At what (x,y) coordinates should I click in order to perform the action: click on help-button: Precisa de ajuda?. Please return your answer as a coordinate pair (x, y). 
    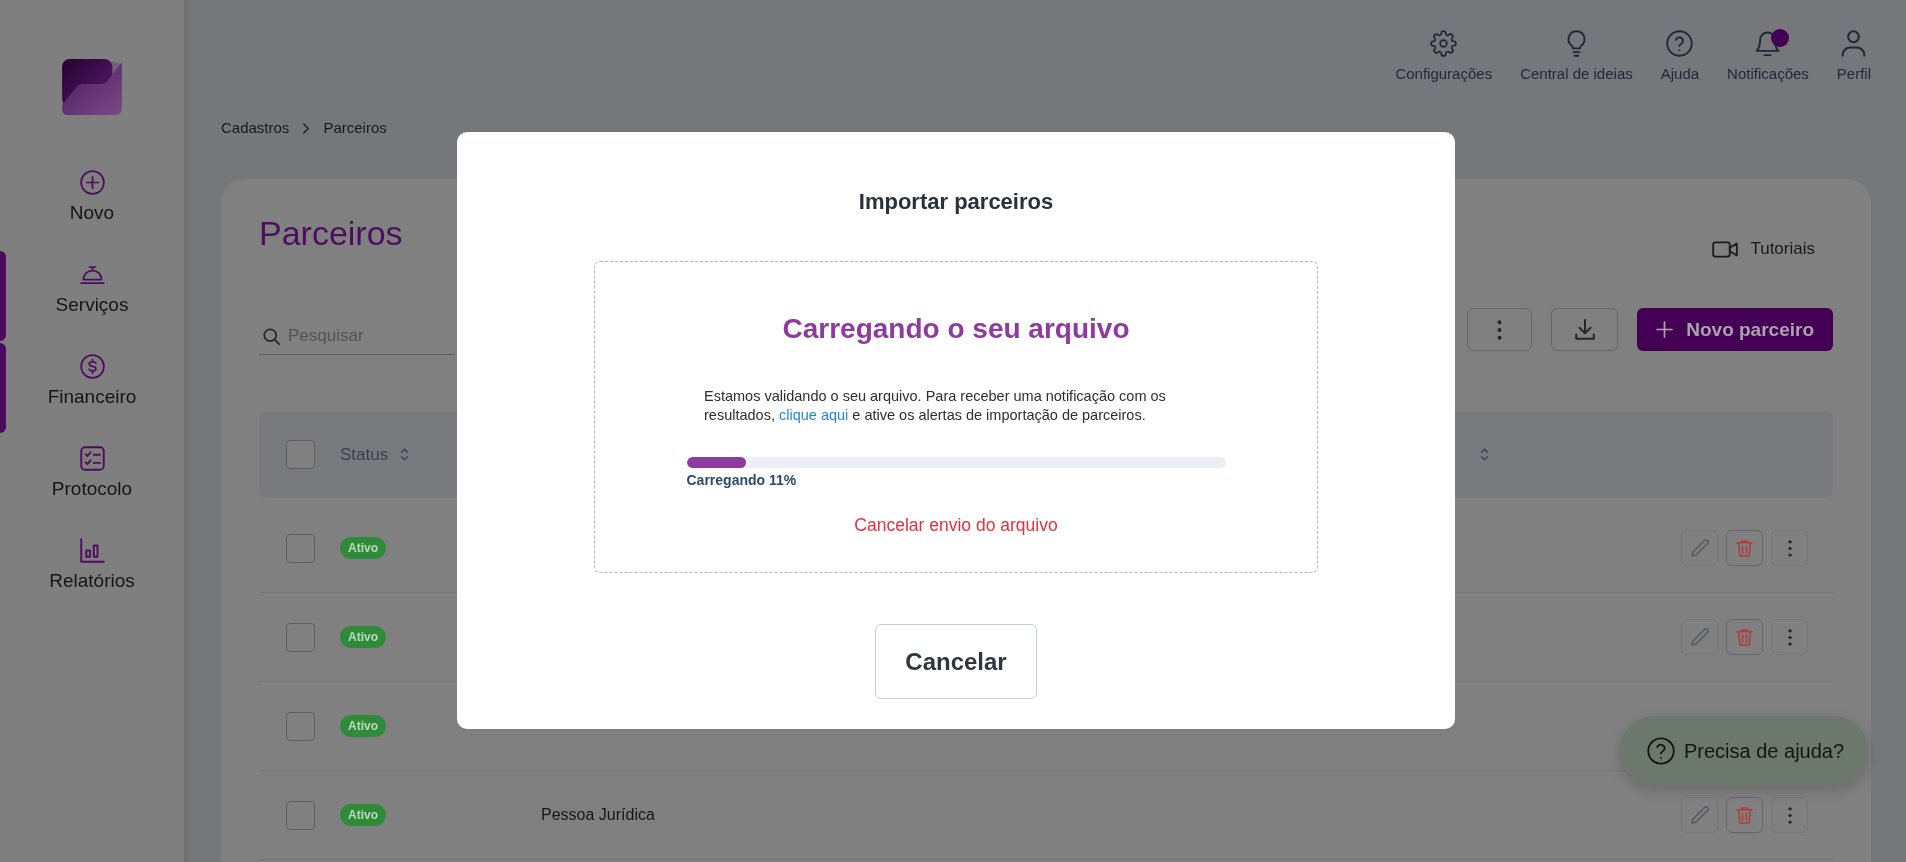
    Looking at the image, I should click on (1744, 751).